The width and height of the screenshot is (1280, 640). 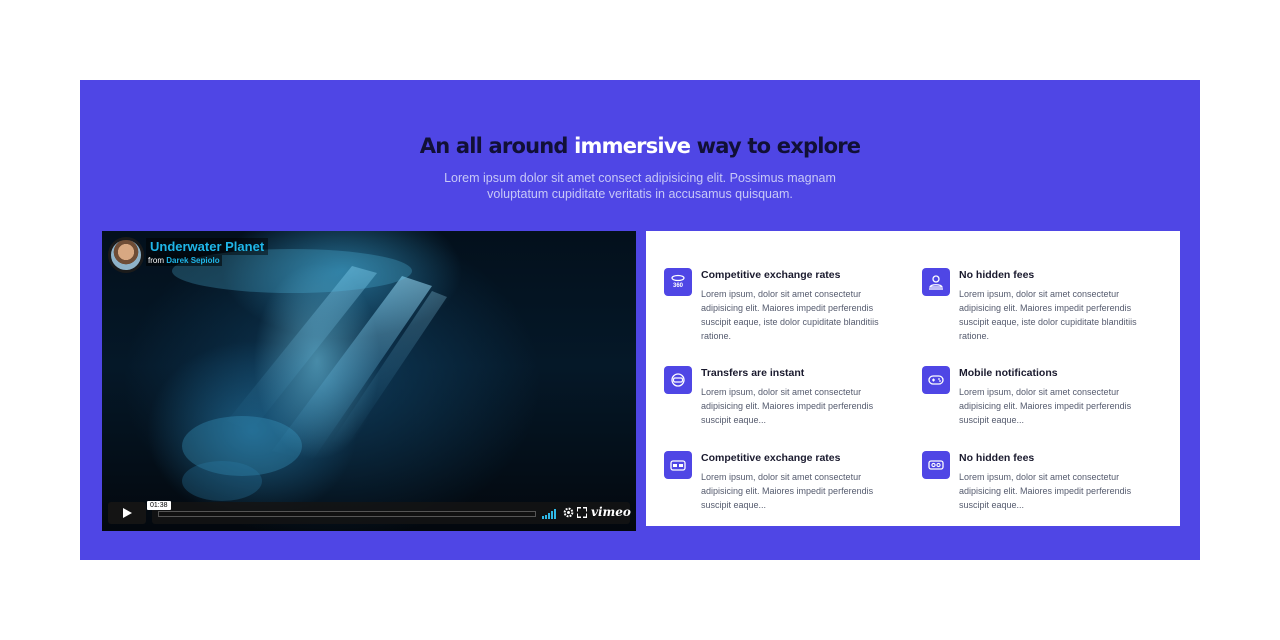 I want to click on author-avatar, so click(x=126, y=255).